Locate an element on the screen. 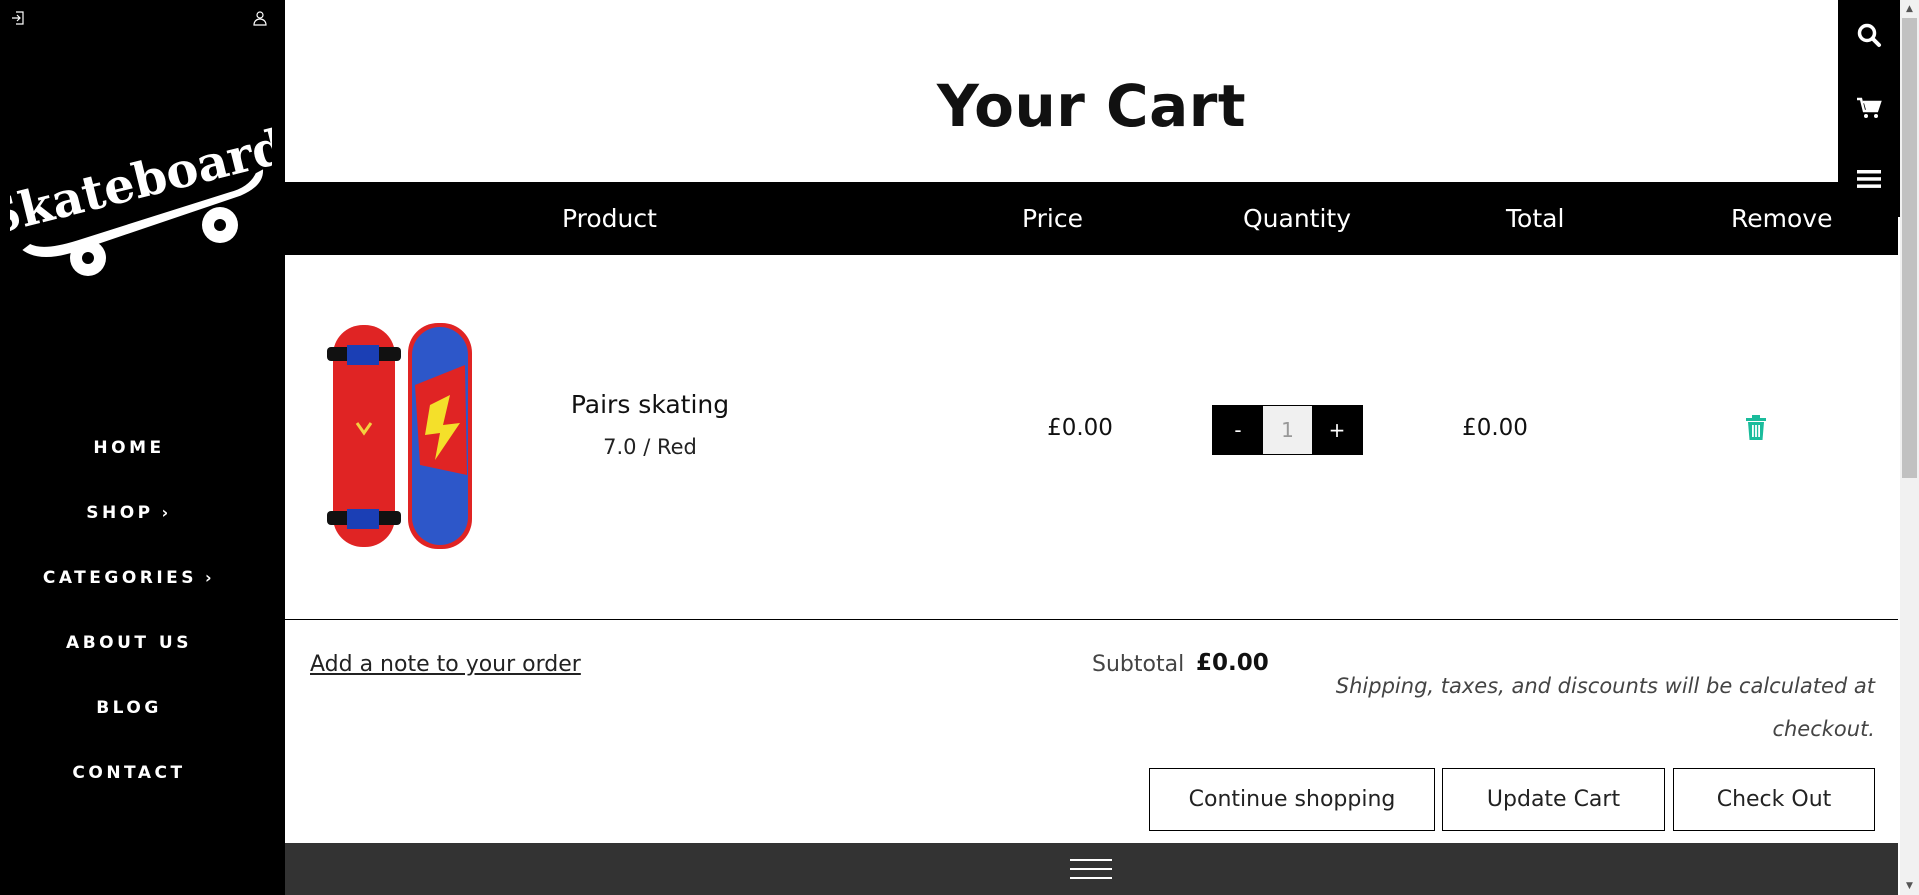 The image size is (1919, 895). nav-item-contact: CONTACT is located at coordinates (129, 772).